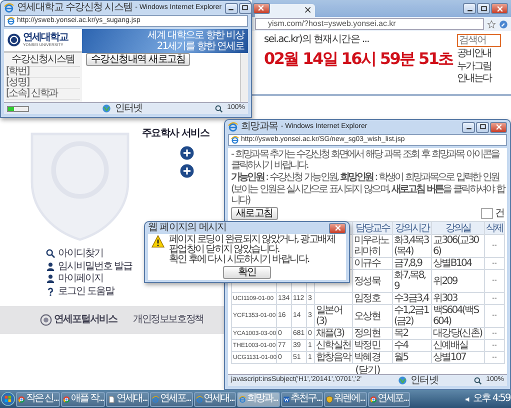 The image size is (511, 408). What do you see at coordinates (478, 66) in the screenshot?
I see `side-link: 누가그림` at bounding box center [478, 66].